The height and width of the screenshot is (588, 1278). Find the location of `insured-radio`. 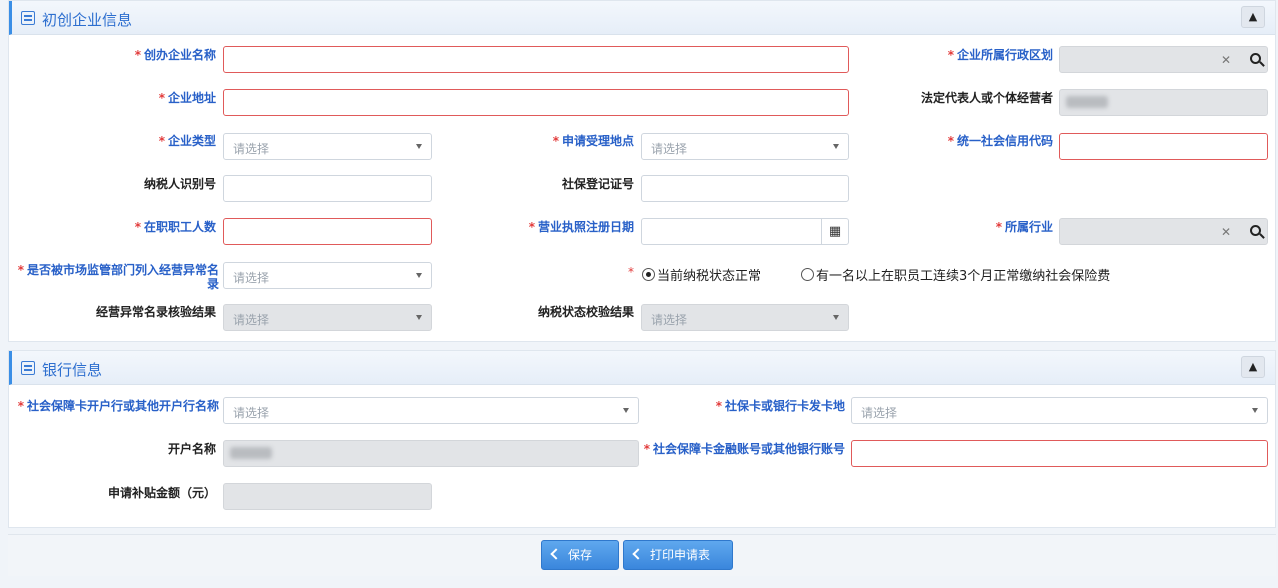

insured-radio is located at coordinates (807, 274).